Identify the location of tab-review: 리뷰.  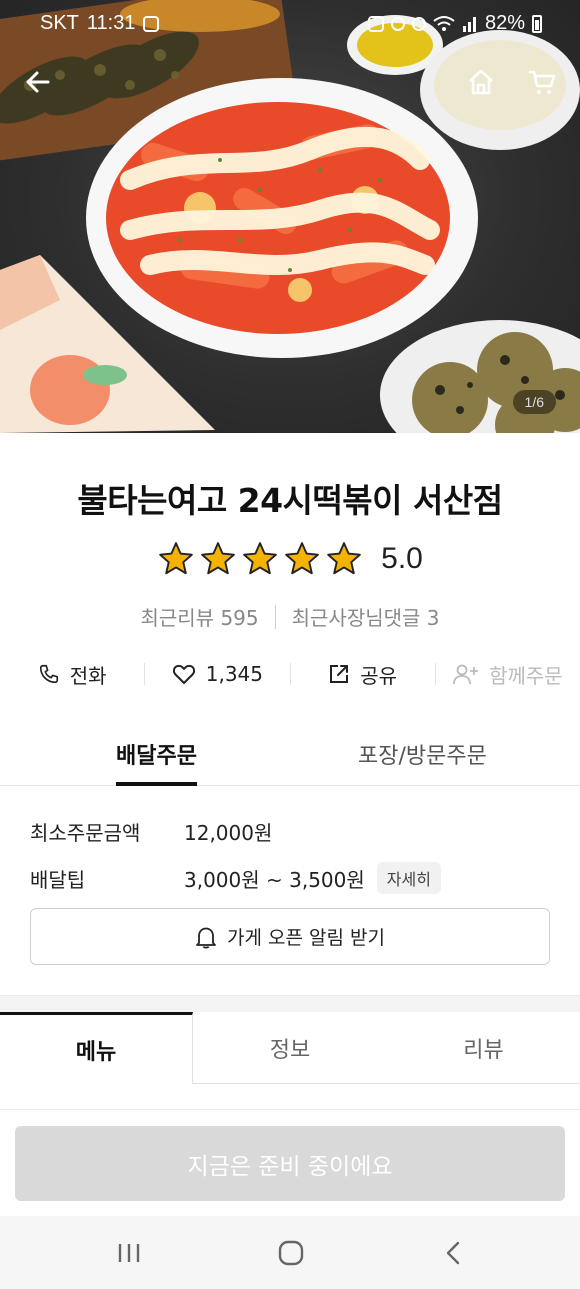
(483, 1048).